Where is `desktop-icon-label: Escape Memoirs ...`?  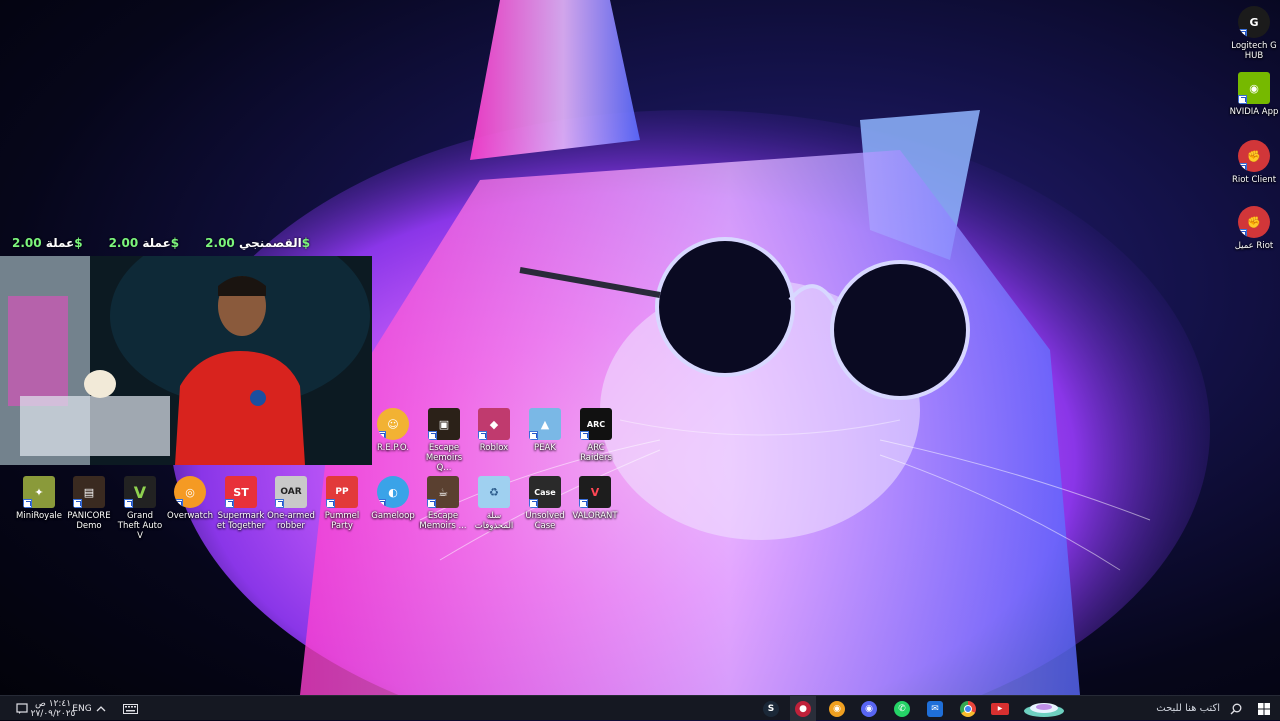
desktop-icon-label: Escape Memoirs ... is located at coordinates (443, 521).